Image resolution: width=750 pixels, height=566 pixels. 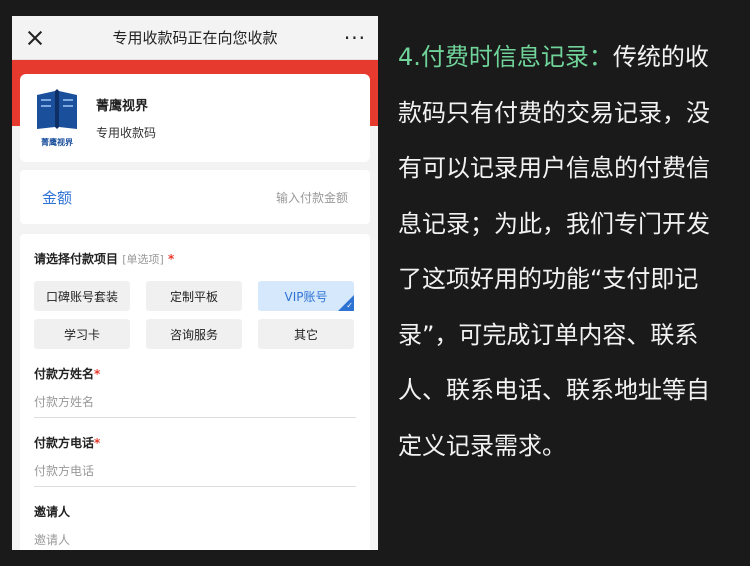 What do you see at coordinates (349, 305) in the screenshot?
I see `check-mark-icon: ✓` at bounding box center [349, 305].